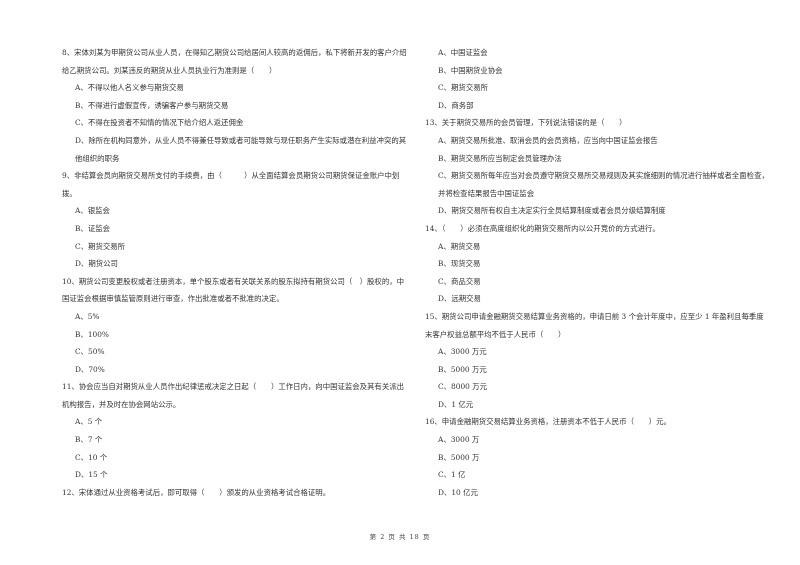 This screenshot has width=800, height=565. Describe the element at coordinates (92, 228) in the screenshot. I see `answer-option: B、证监会` at that location.